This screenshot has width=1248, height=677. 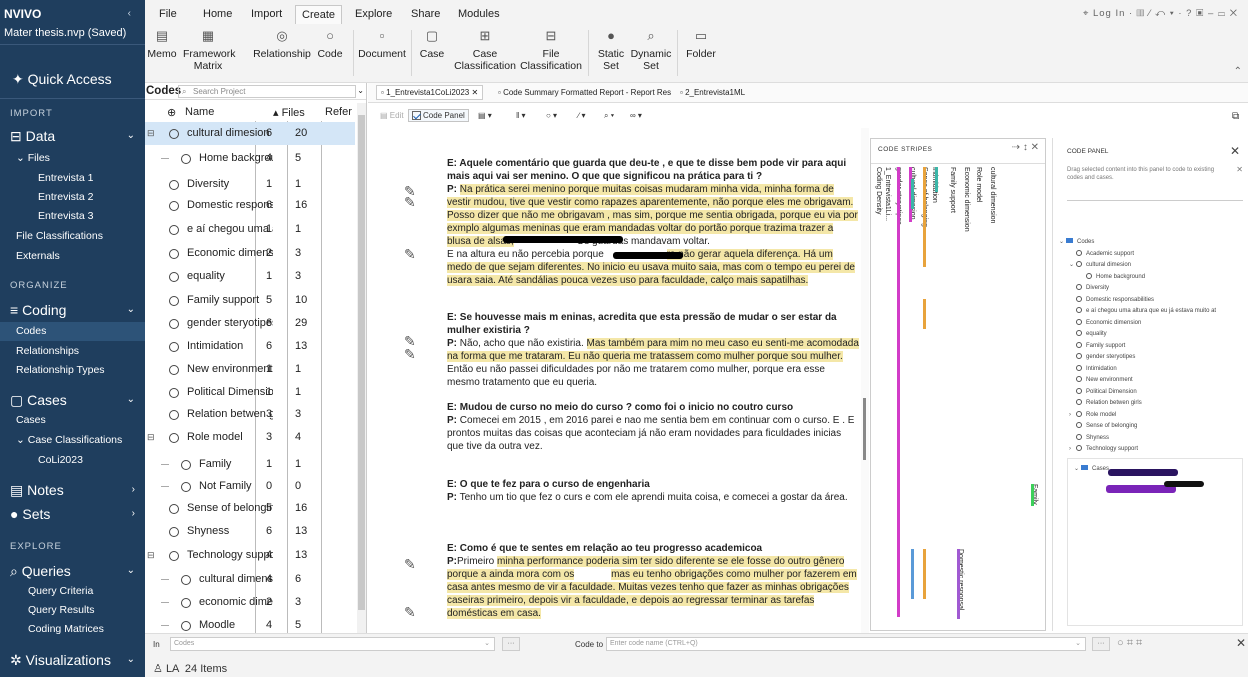 I want to click on code-row: Relation betwen girl33, so click(x=250, y=414).